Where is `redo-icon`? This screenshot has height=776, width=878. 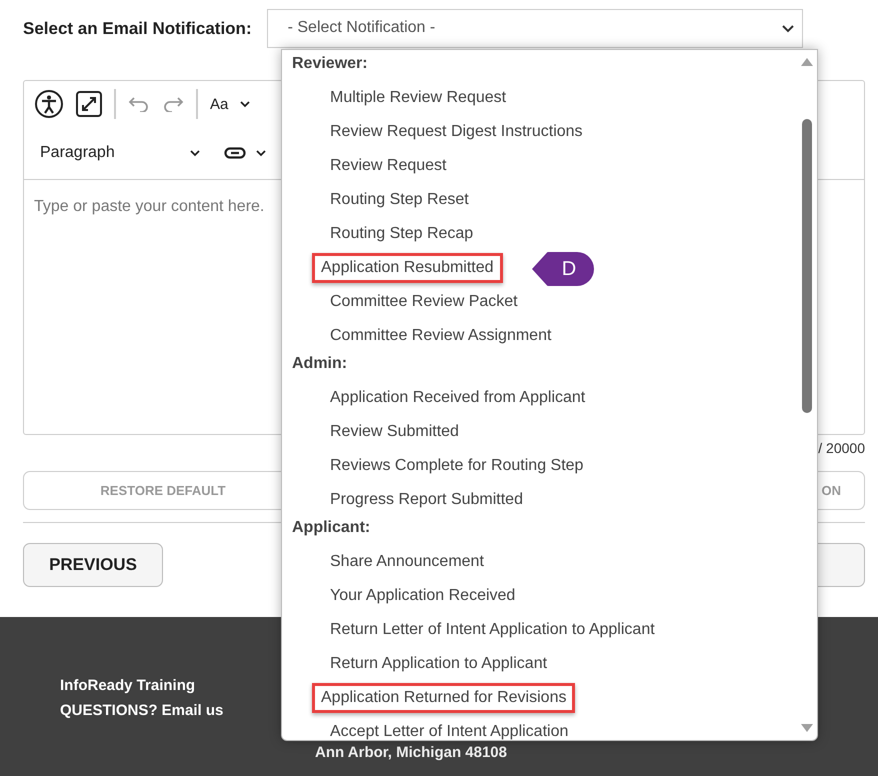 redo-icon is located at coordinates (173, 104).